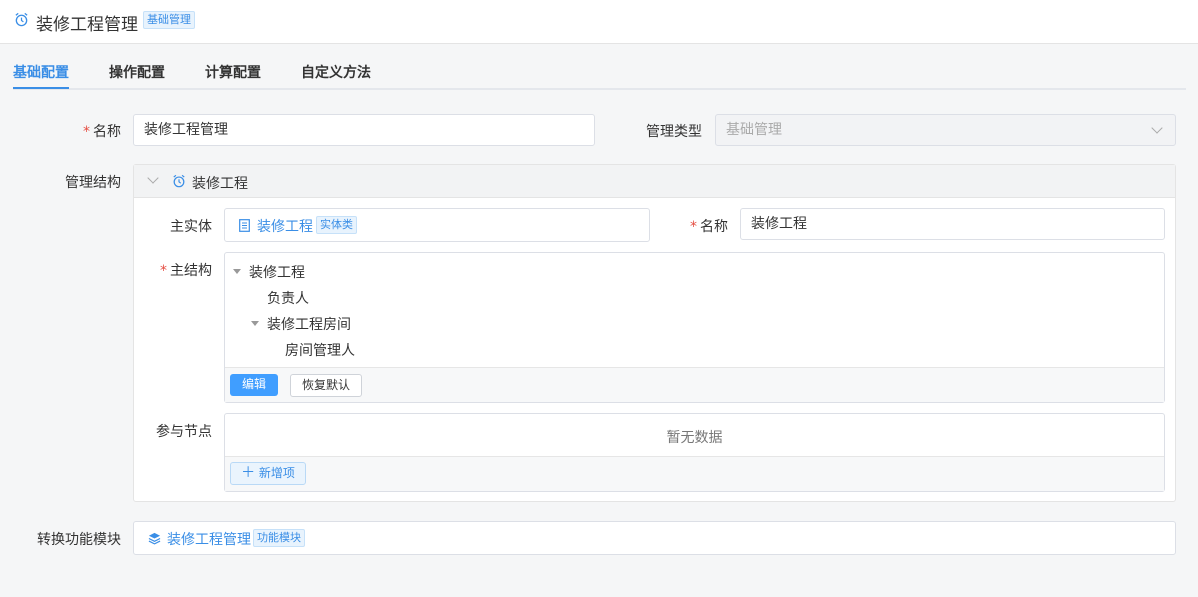 This screenshot has width=1198, height=597. I want to click on convert-module-tag: 功能模块, so click(279, 538).